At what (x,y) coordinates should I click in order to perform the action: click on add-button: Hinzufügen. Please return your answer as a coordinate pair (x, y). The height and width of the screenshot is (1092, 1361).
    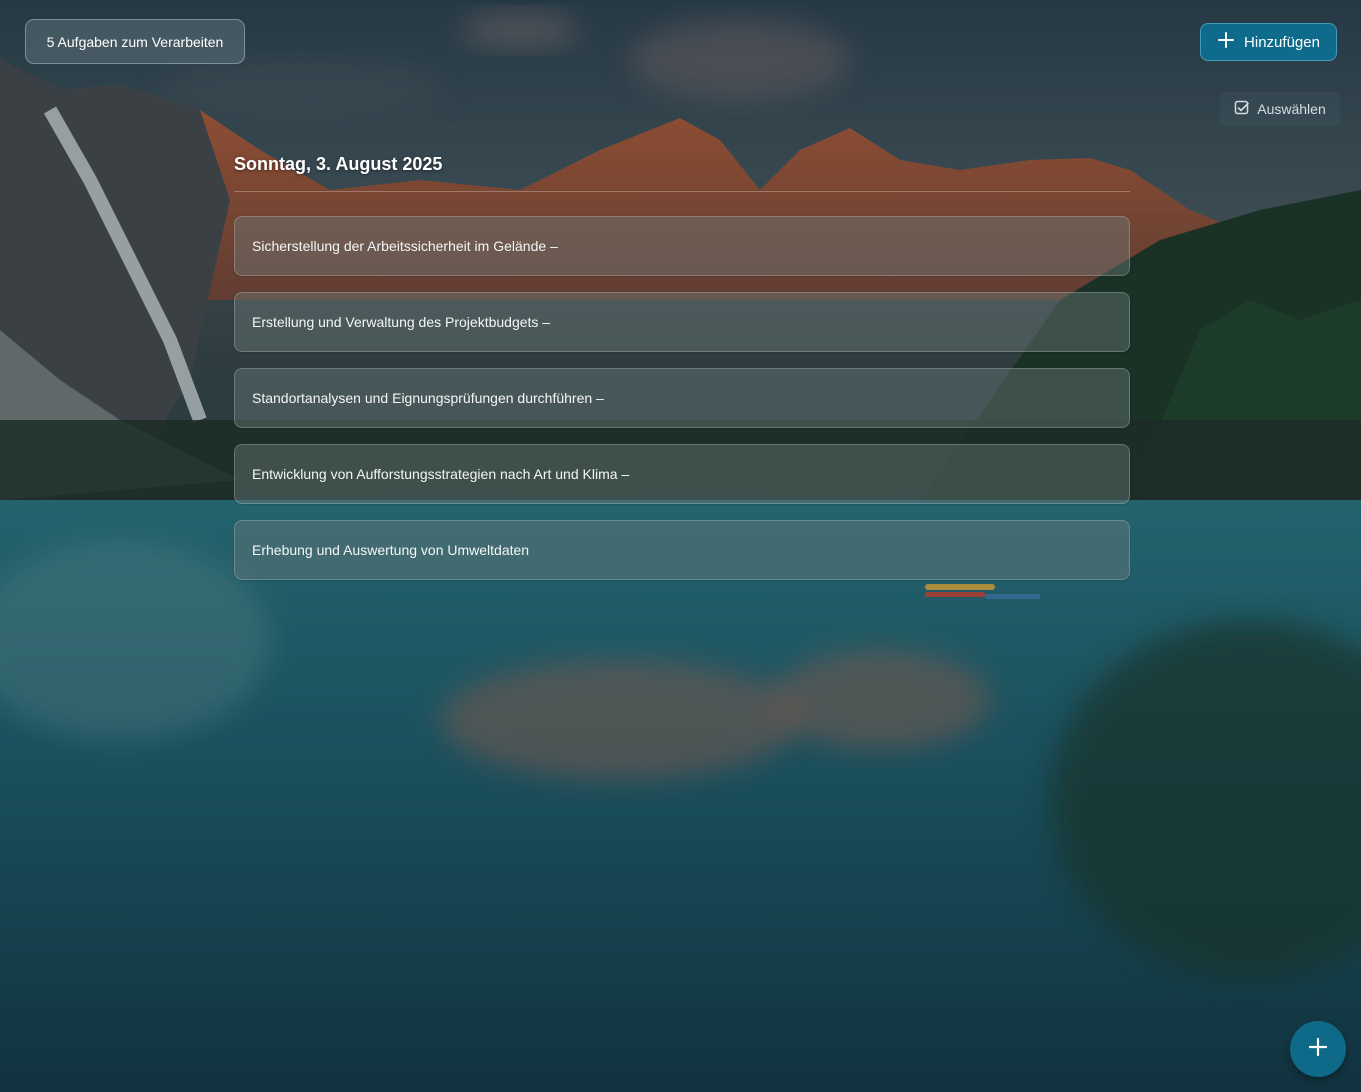
    Looking at the image, I should click on (1268, 42).